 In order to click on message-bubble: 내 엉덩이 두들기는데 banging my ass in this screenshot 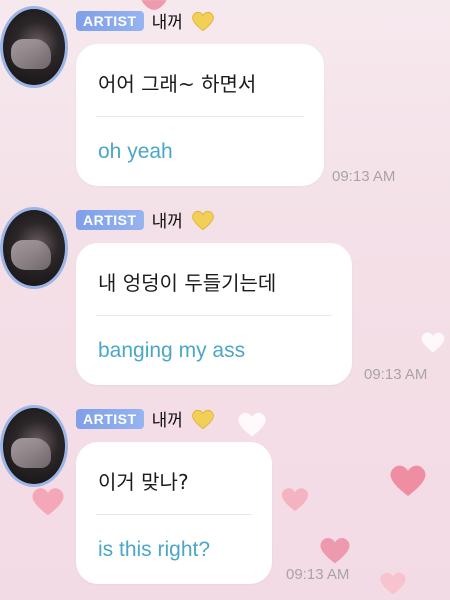, I will do `click(214, 314)`.